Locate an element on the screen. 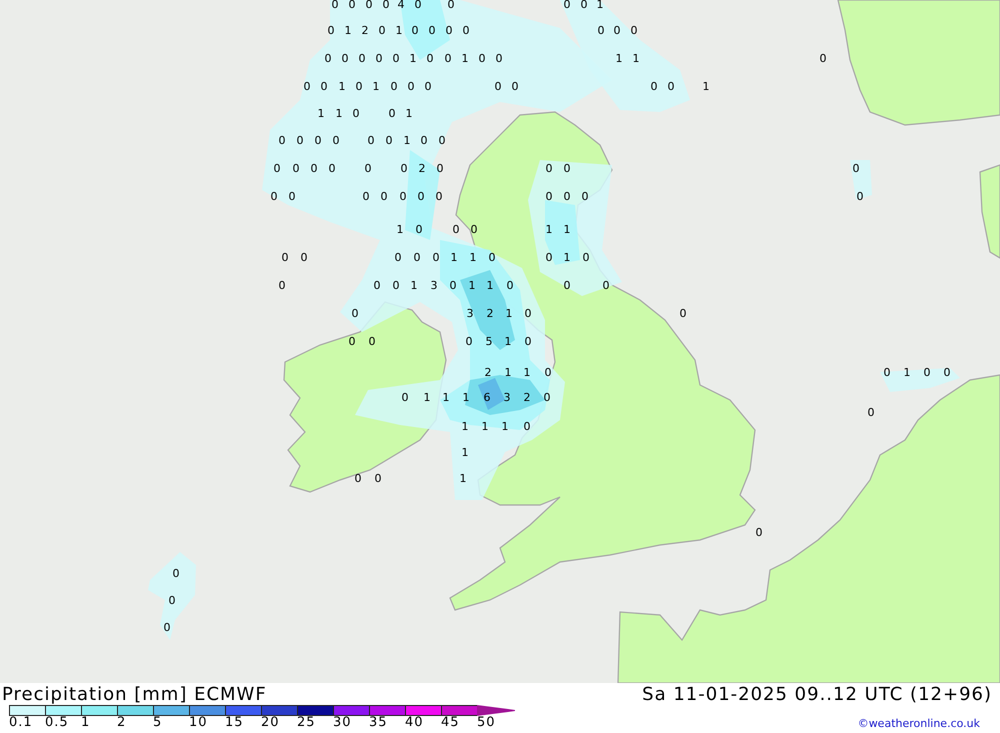 The width and height of the screenshot is (1000, 733). scale-label: 15 is located at coordinates (234, 723).